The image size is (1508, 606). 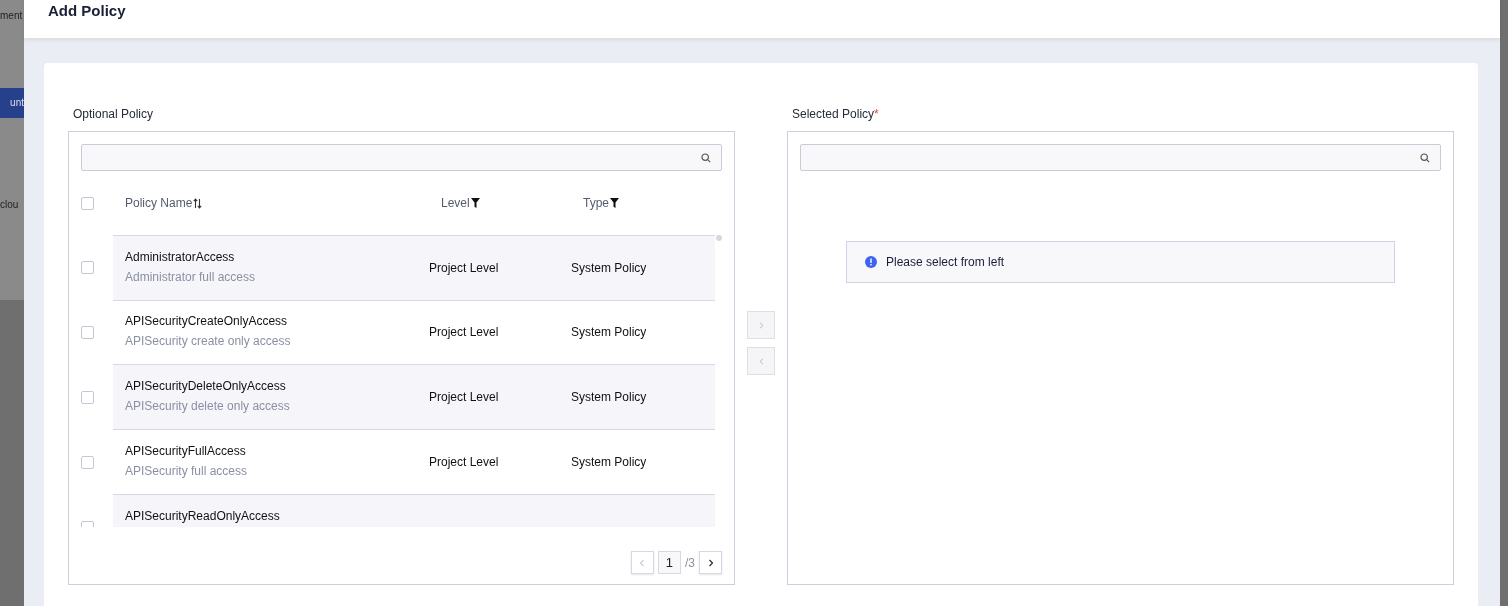 What do you see at coordinates (945, 262) in the screenshot?
I see `message-text: Please select from left` at bounding box center [945, 262].